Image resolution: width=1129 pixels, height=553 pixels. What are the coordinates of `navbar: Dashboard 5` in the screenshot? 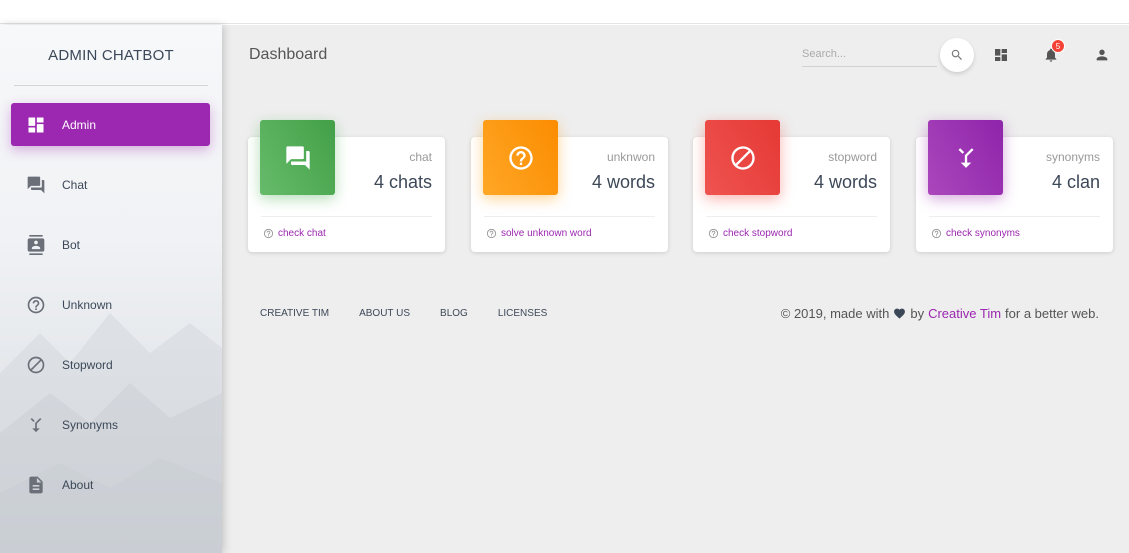 It's located at (675, 55).